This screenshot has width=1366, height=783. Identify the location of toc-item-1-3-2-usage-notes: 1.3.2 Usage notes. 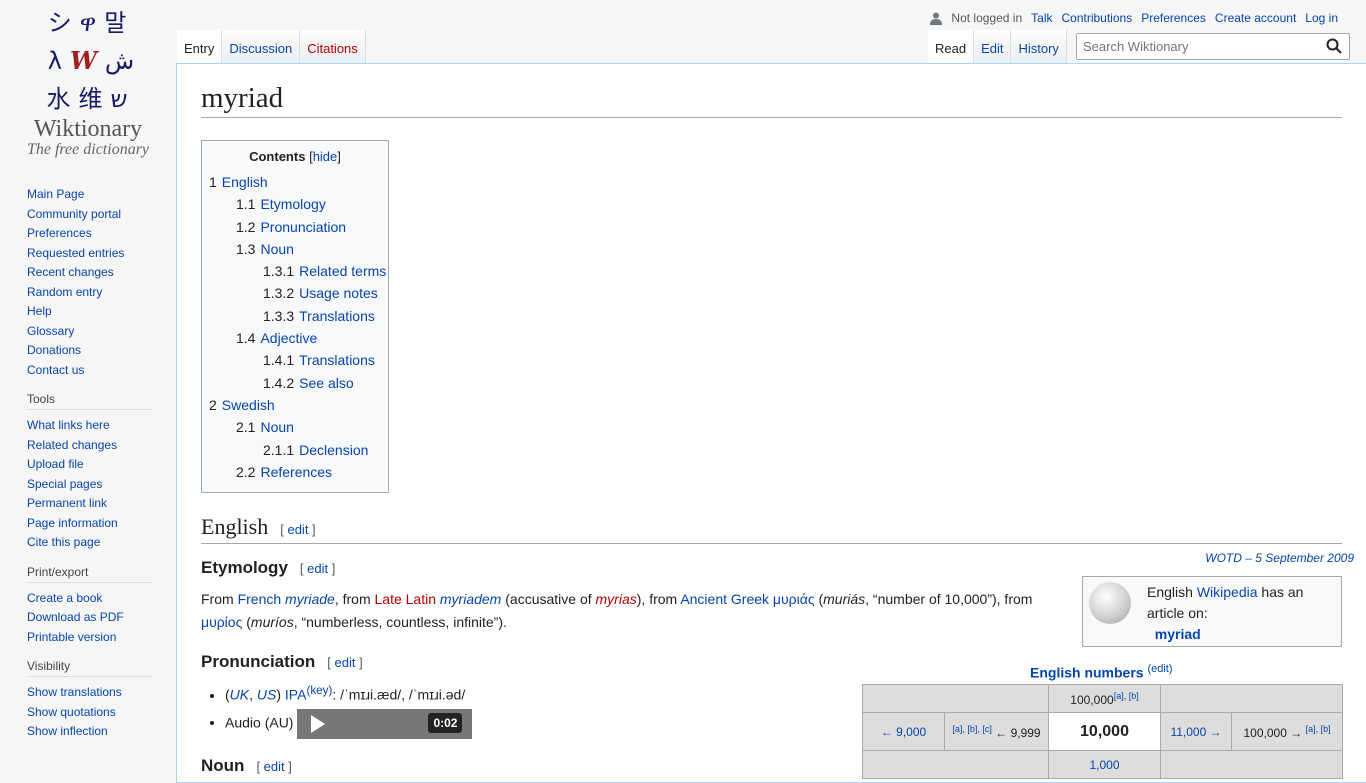
(295, 293).